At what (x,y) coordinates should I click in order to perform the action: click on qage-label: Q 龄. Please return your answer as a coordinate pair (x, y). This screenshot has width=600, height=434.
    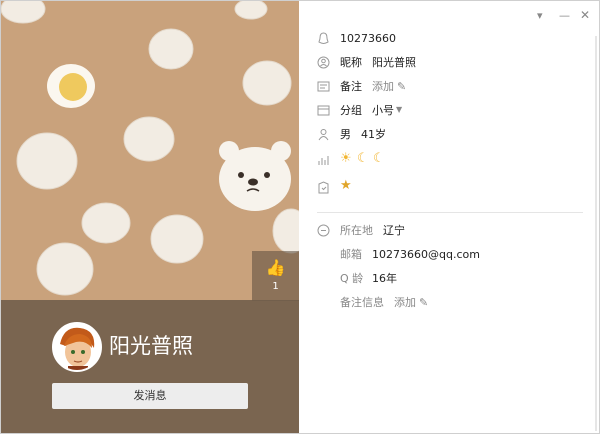
    Looking at the image, I should click on (352, 278).